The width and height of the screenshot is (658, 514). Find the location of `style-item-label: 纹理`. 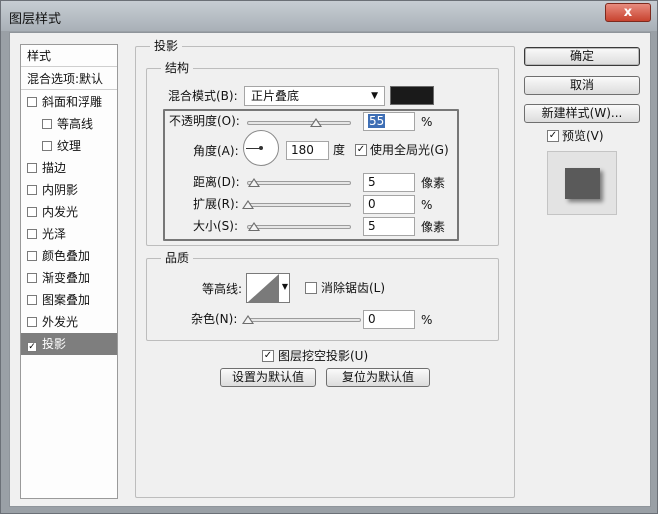

style-item-label: 纹理 is located at coordinates (69, 146).